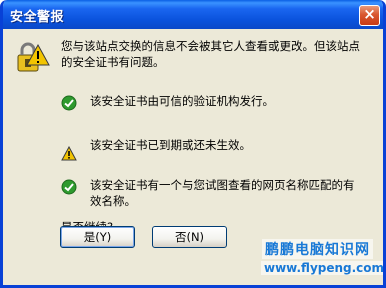 This screenshot has width=386, height=288. I want to click on cert-expiry-status: 该安全证书已到期或还未生效。, so click(170, 145).